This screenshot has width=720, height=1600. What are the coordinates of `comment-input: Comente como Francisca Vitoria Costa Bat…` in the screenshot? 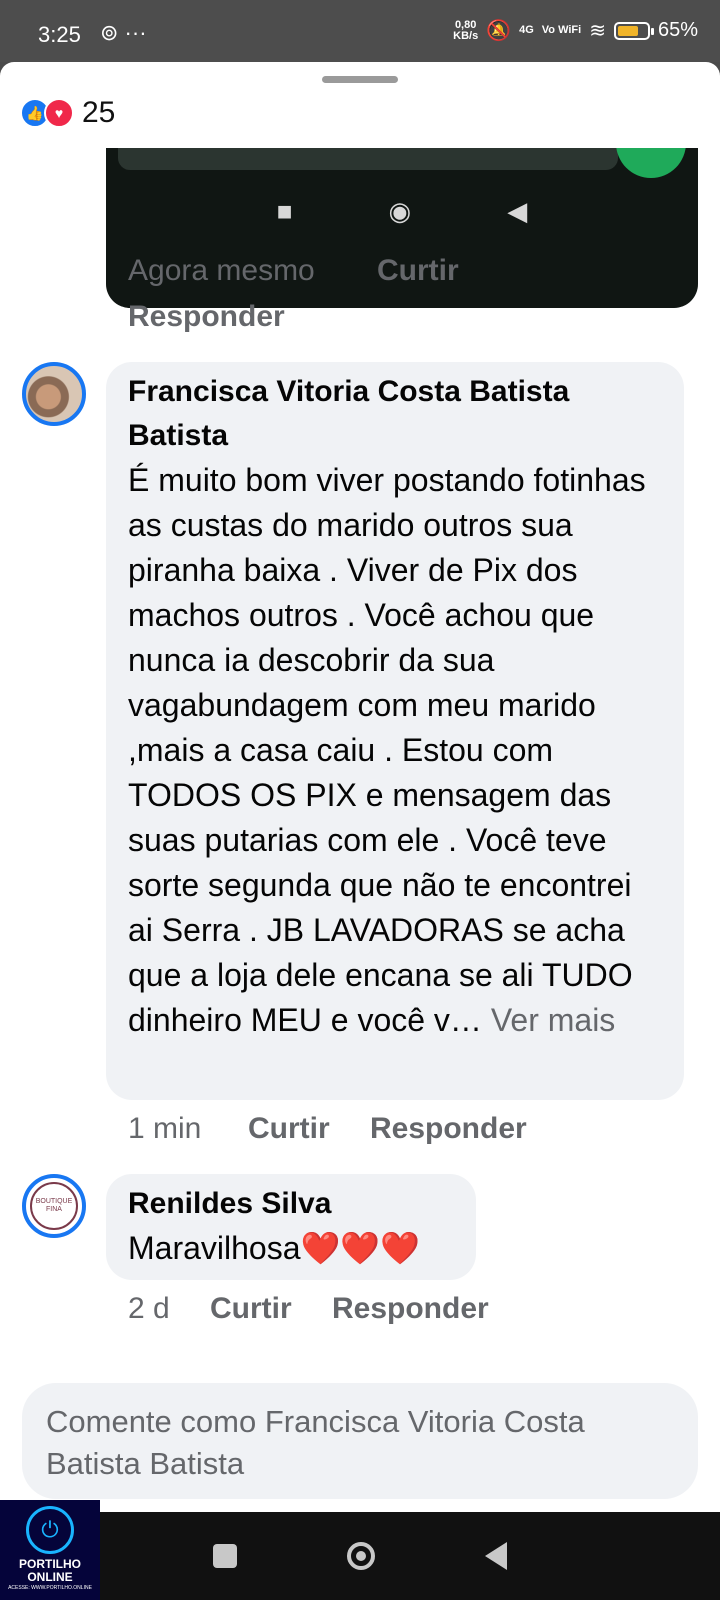 It's located at (360, 1441).